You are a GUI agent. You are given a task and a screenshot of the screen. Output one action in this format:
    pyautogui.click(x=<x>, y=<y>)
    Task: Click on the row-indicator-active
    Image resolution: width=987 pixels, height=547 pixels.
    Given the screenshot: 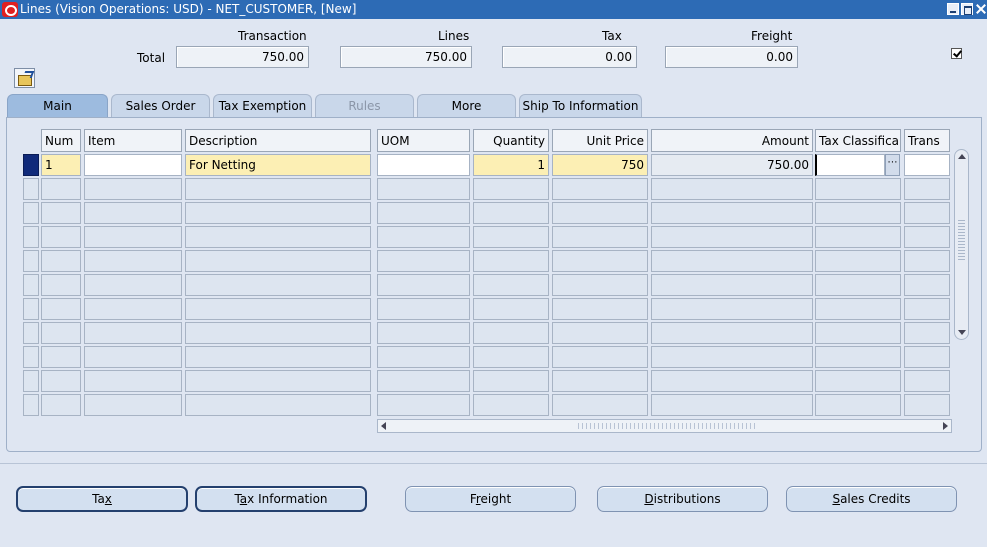 What is the action you would take?
    pyautogui.click(x=31, y=165)
    